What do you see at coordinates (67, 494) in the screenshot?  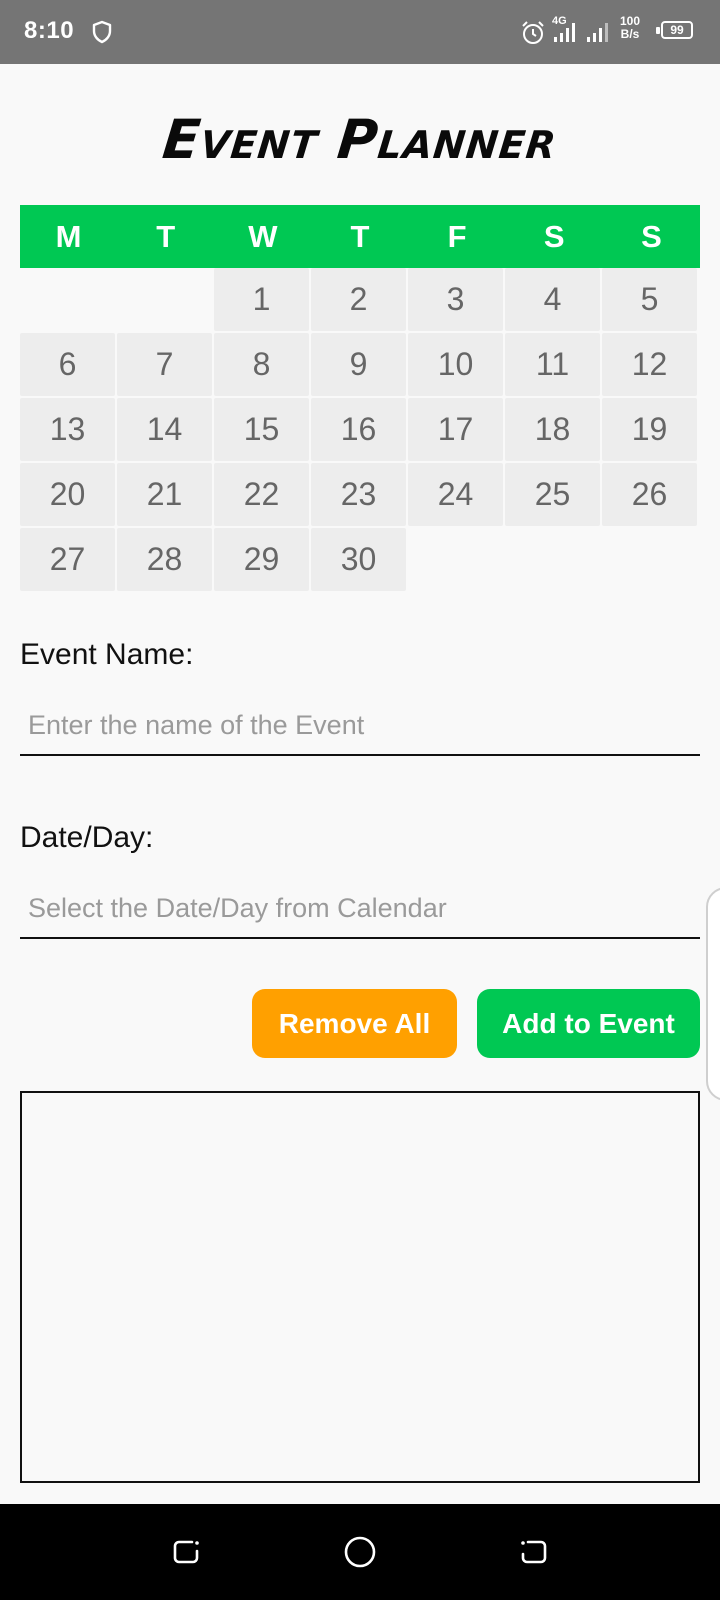 I see `calendar-day-cell: 20` at bounding box center [67, 494].